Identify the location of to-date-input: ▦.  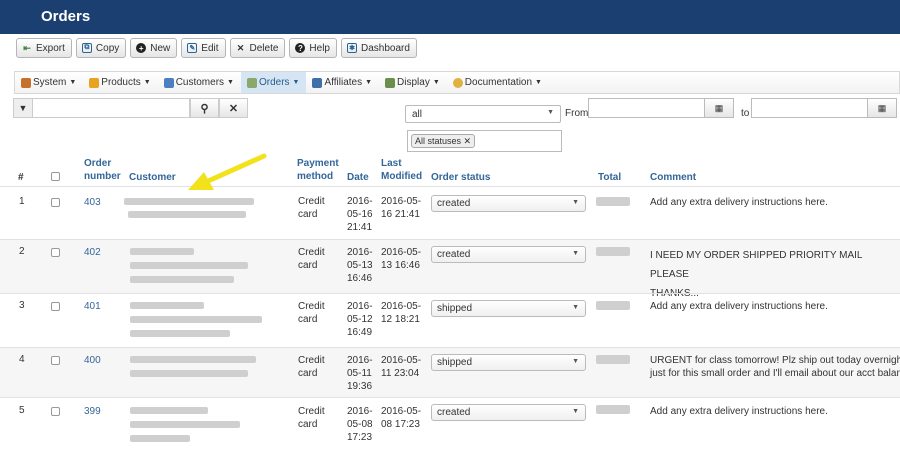
(824, 108).